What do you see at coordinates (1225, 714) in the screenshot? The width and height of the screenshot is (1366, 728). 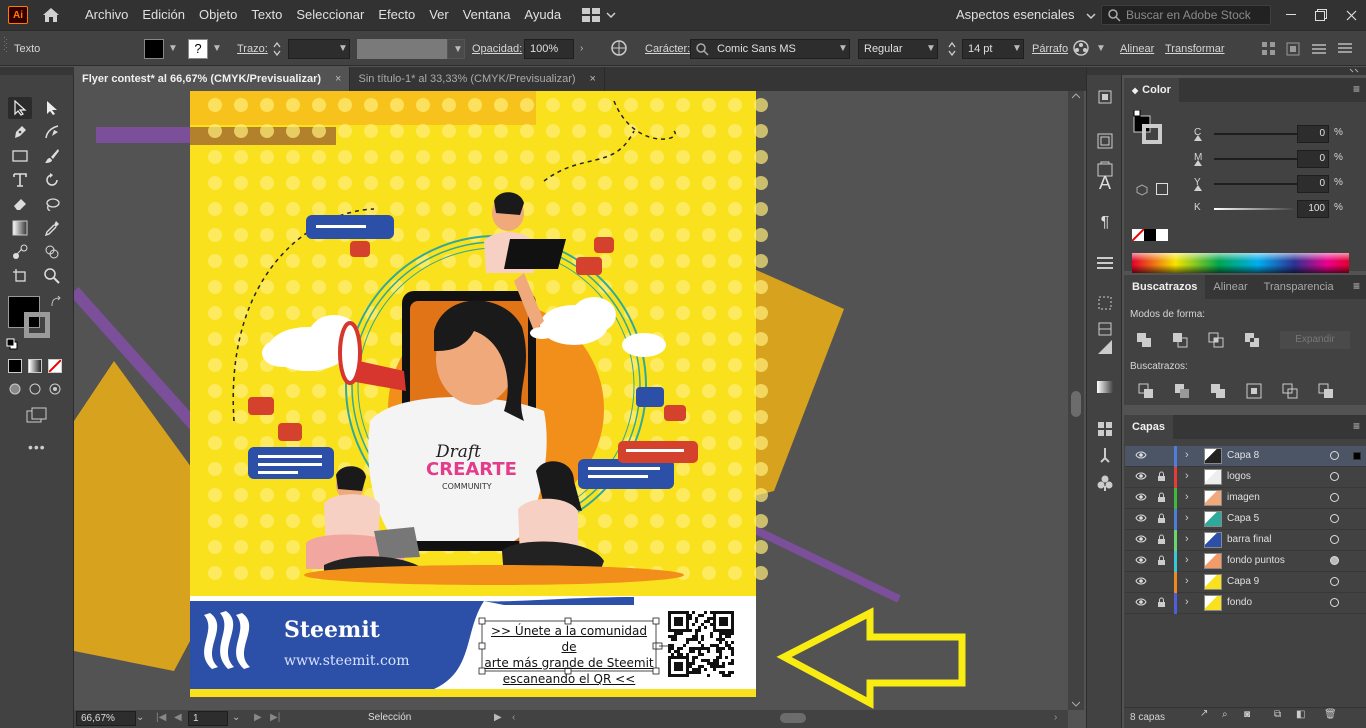 I see `locate-object-icon: ⌕` at bounding box center [1225, 714].